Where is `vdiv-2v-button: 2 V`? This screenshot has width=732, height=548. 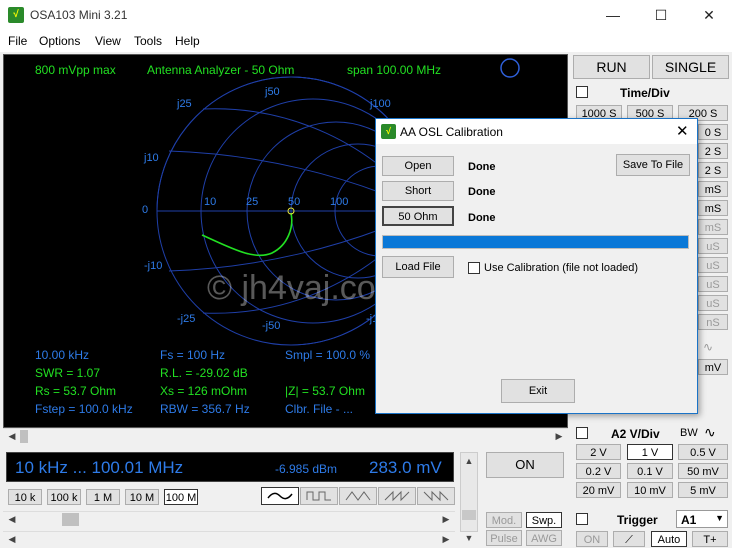
vdiv-2v-button: 2 V is located at coordinates (598, 452).